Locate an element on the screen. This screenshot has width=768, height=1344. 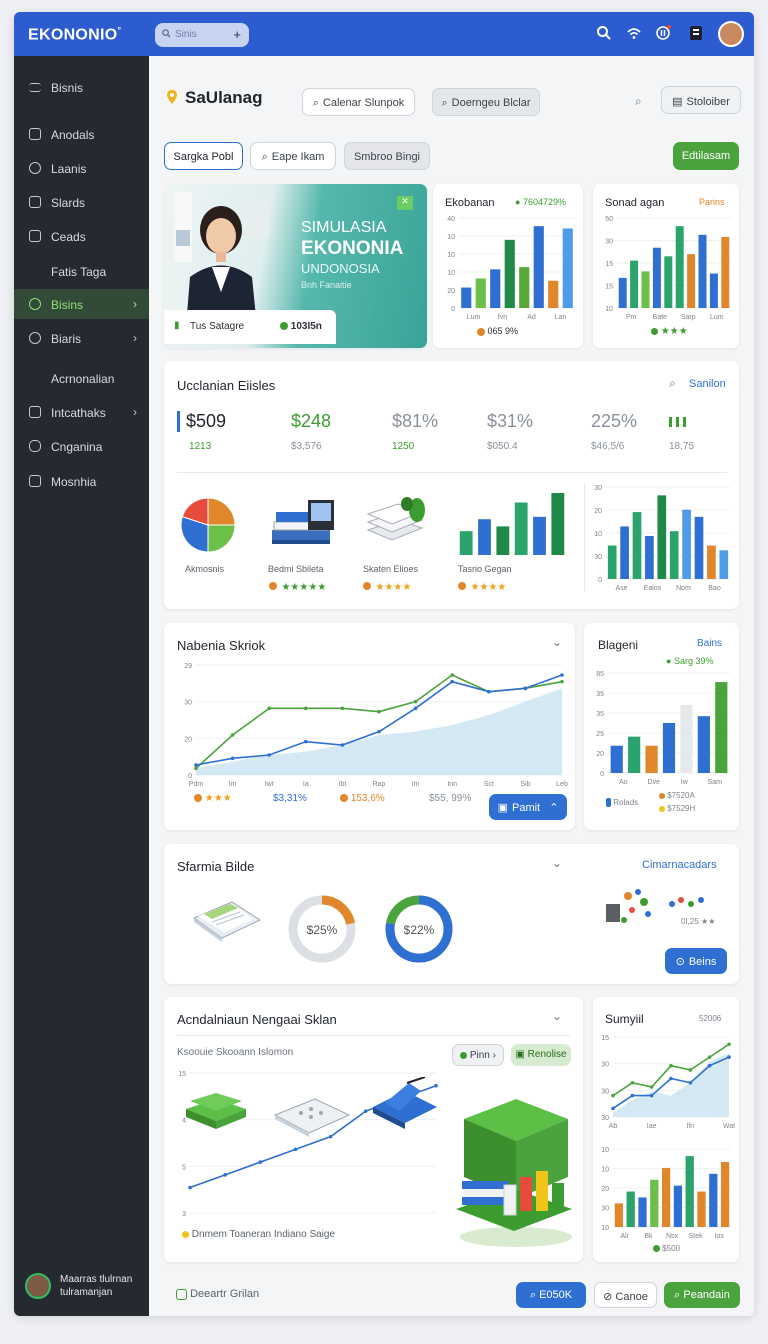
sidebar-item-intcathaks: Intcathaks › is located at coordinates (81, 412).